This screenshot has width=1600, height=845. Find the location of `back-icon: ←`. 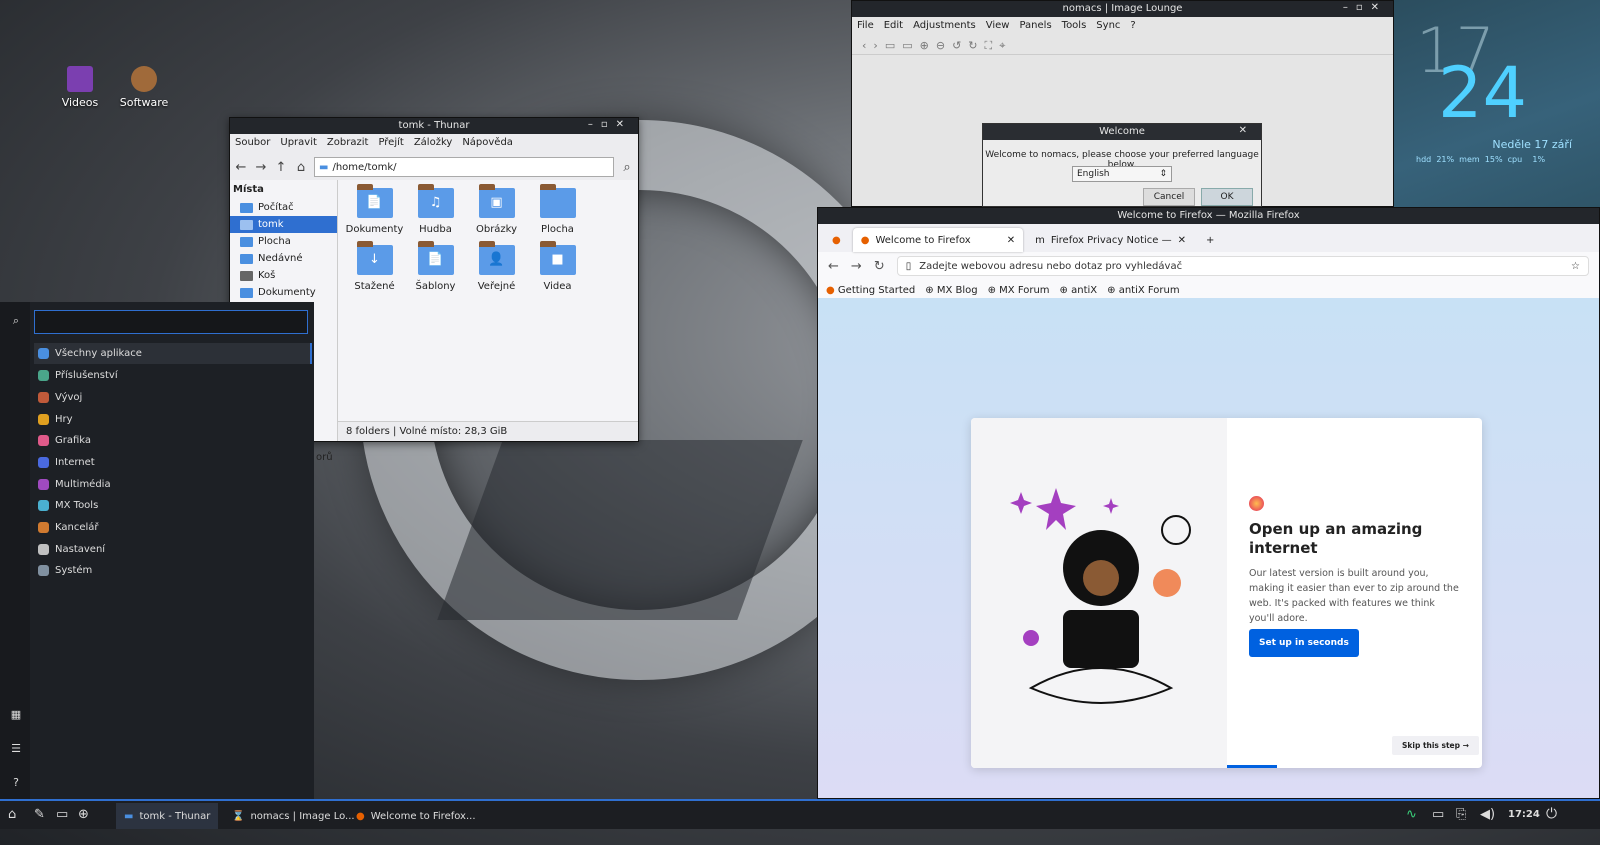

back-icon: ← is located at coordinates (241, 167).